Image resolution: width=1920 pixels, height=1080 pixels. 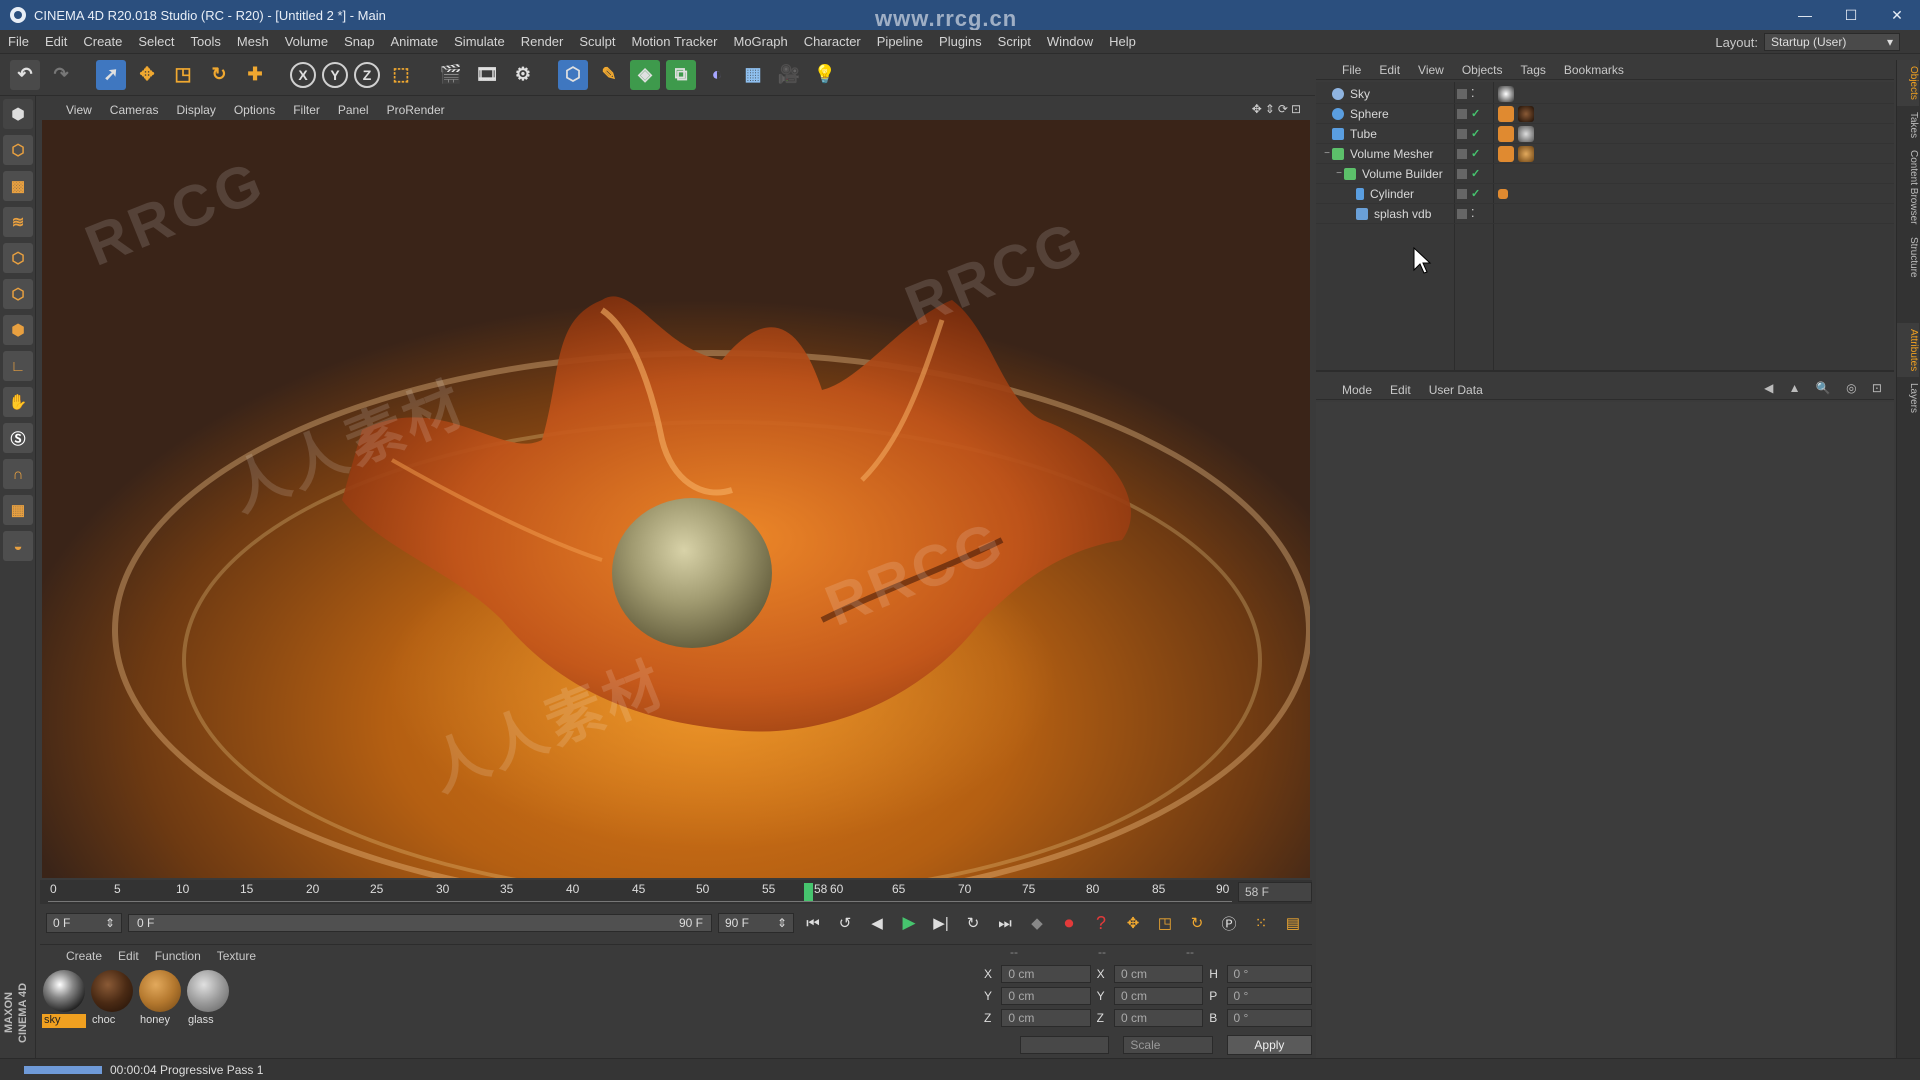 What do you see at coordinates (645, 74) in the screenshot?
I see `subdivision-icon: ◈` at bounding box center [645, 74].